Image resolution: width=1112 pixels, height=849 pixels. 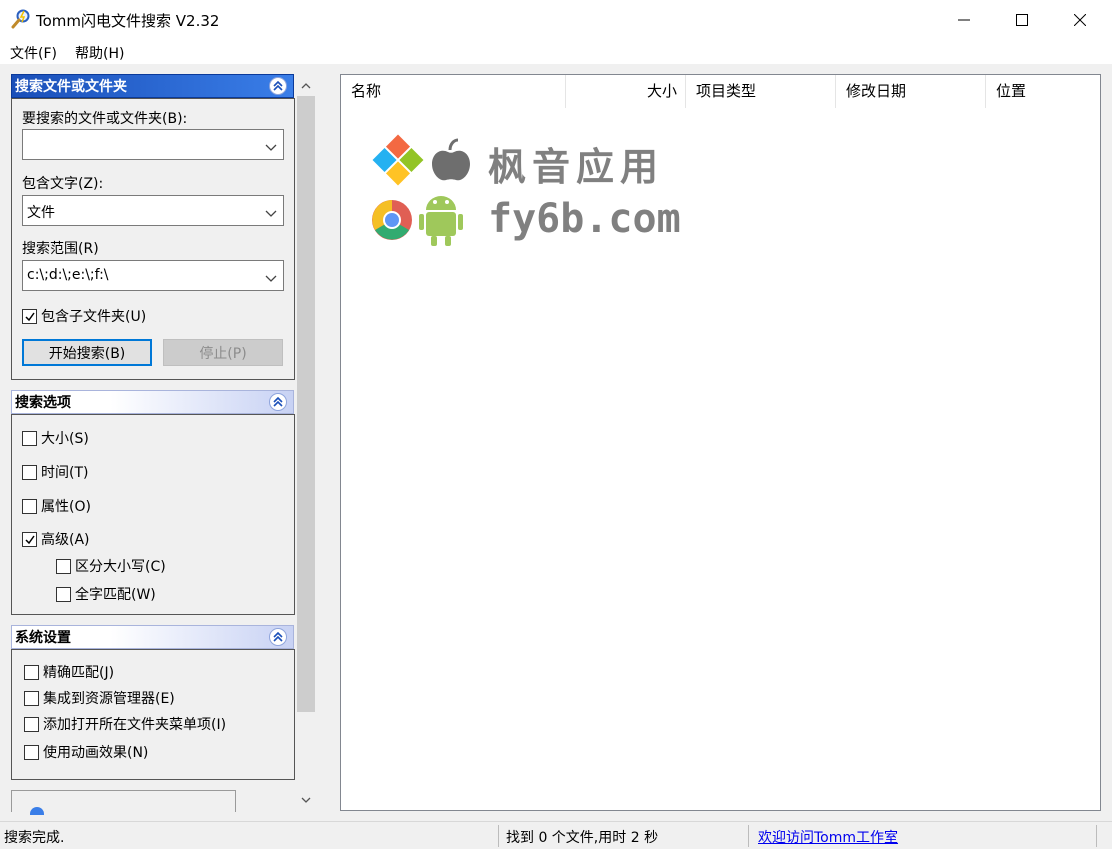 What do you see at coordinates (911, 91) in the screenshot?
I see `column-modified: 修改日期` at bounding box center [911, 91].